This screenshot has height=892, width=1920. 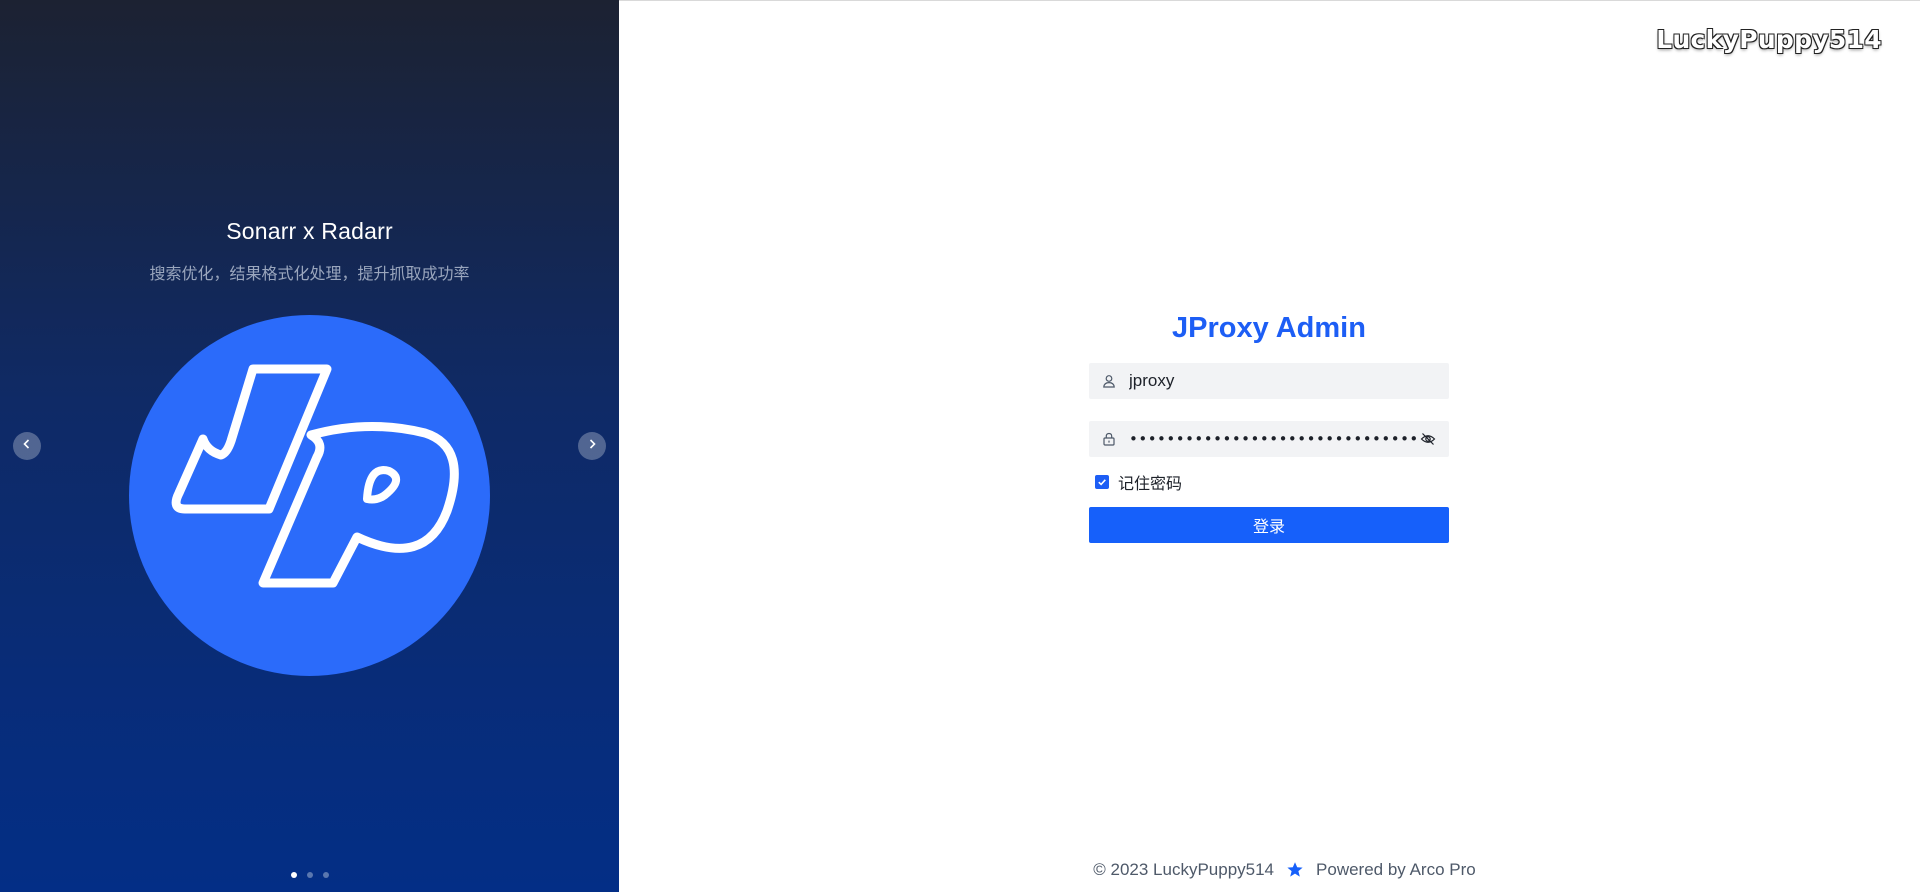 What do you see at coordinates (1109, 439) in the screenshot?
I see `lock-icon` at bounding box center [1109, 439].